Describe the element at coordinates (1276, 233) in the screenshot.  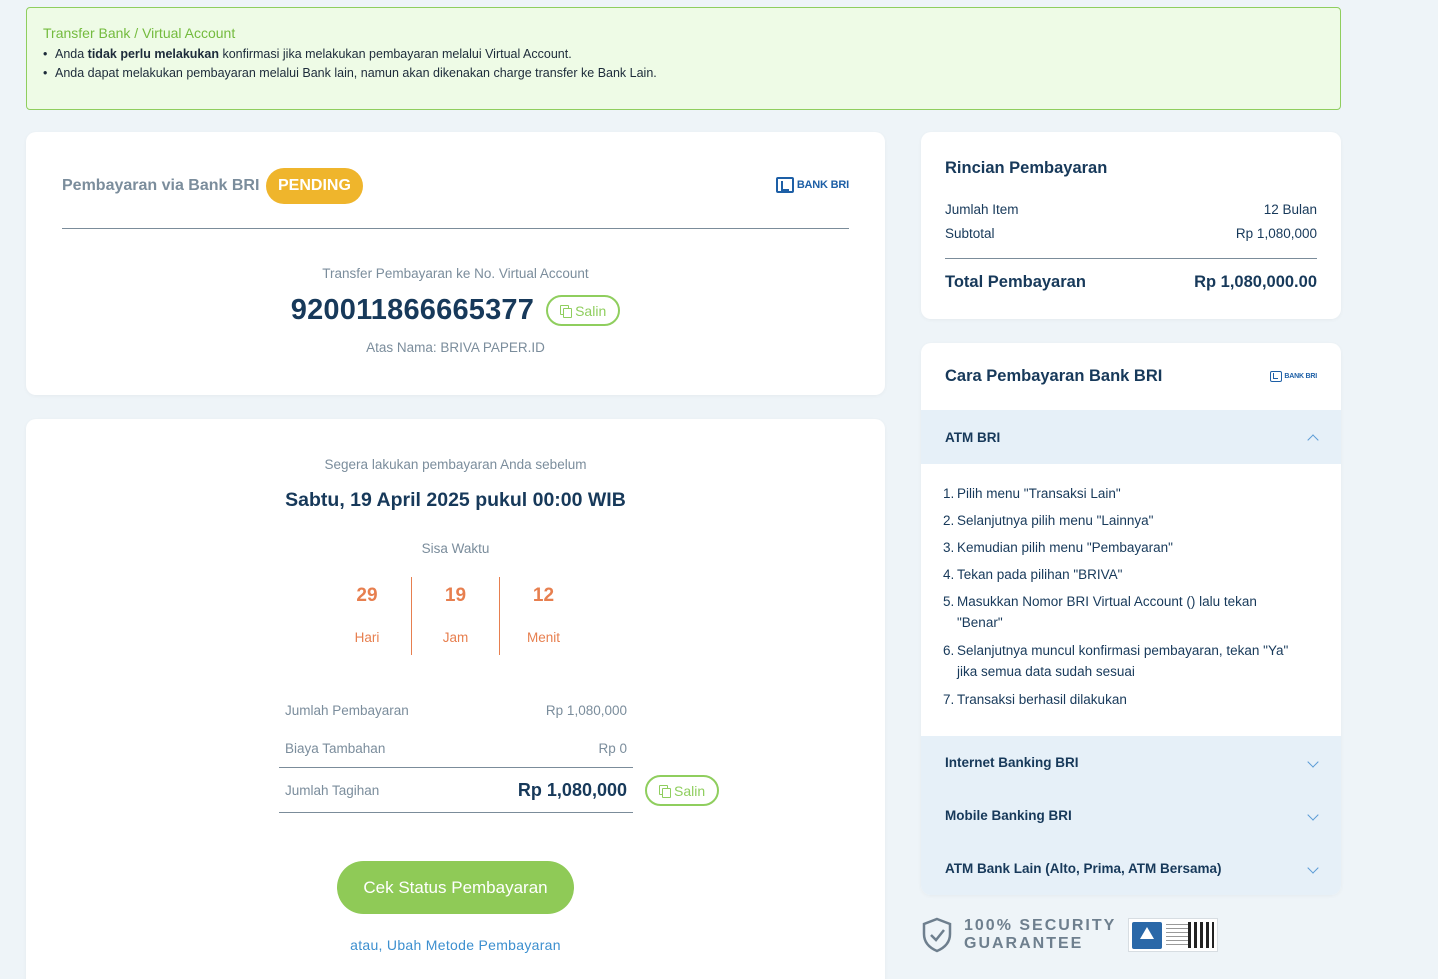
I see `details-value: Rp 1,080,000` at that location.